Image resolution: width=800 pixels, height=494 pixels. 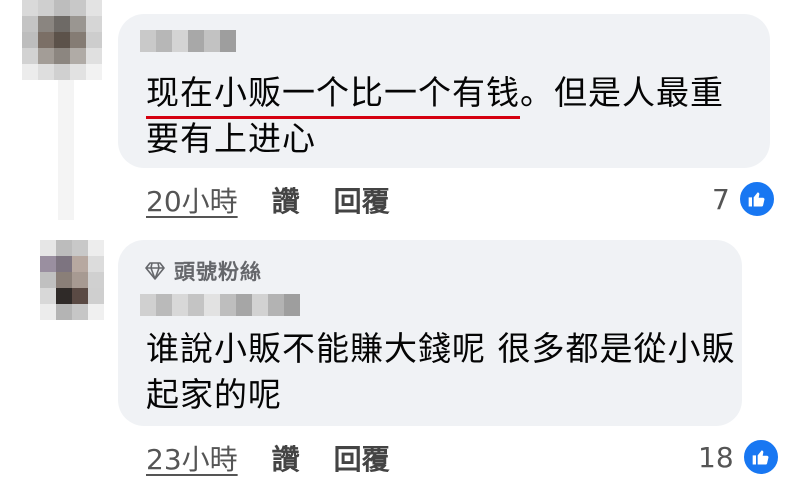 I want to click on comment-actions: 23小時 讚 回覆, so click(x=285, y=458).